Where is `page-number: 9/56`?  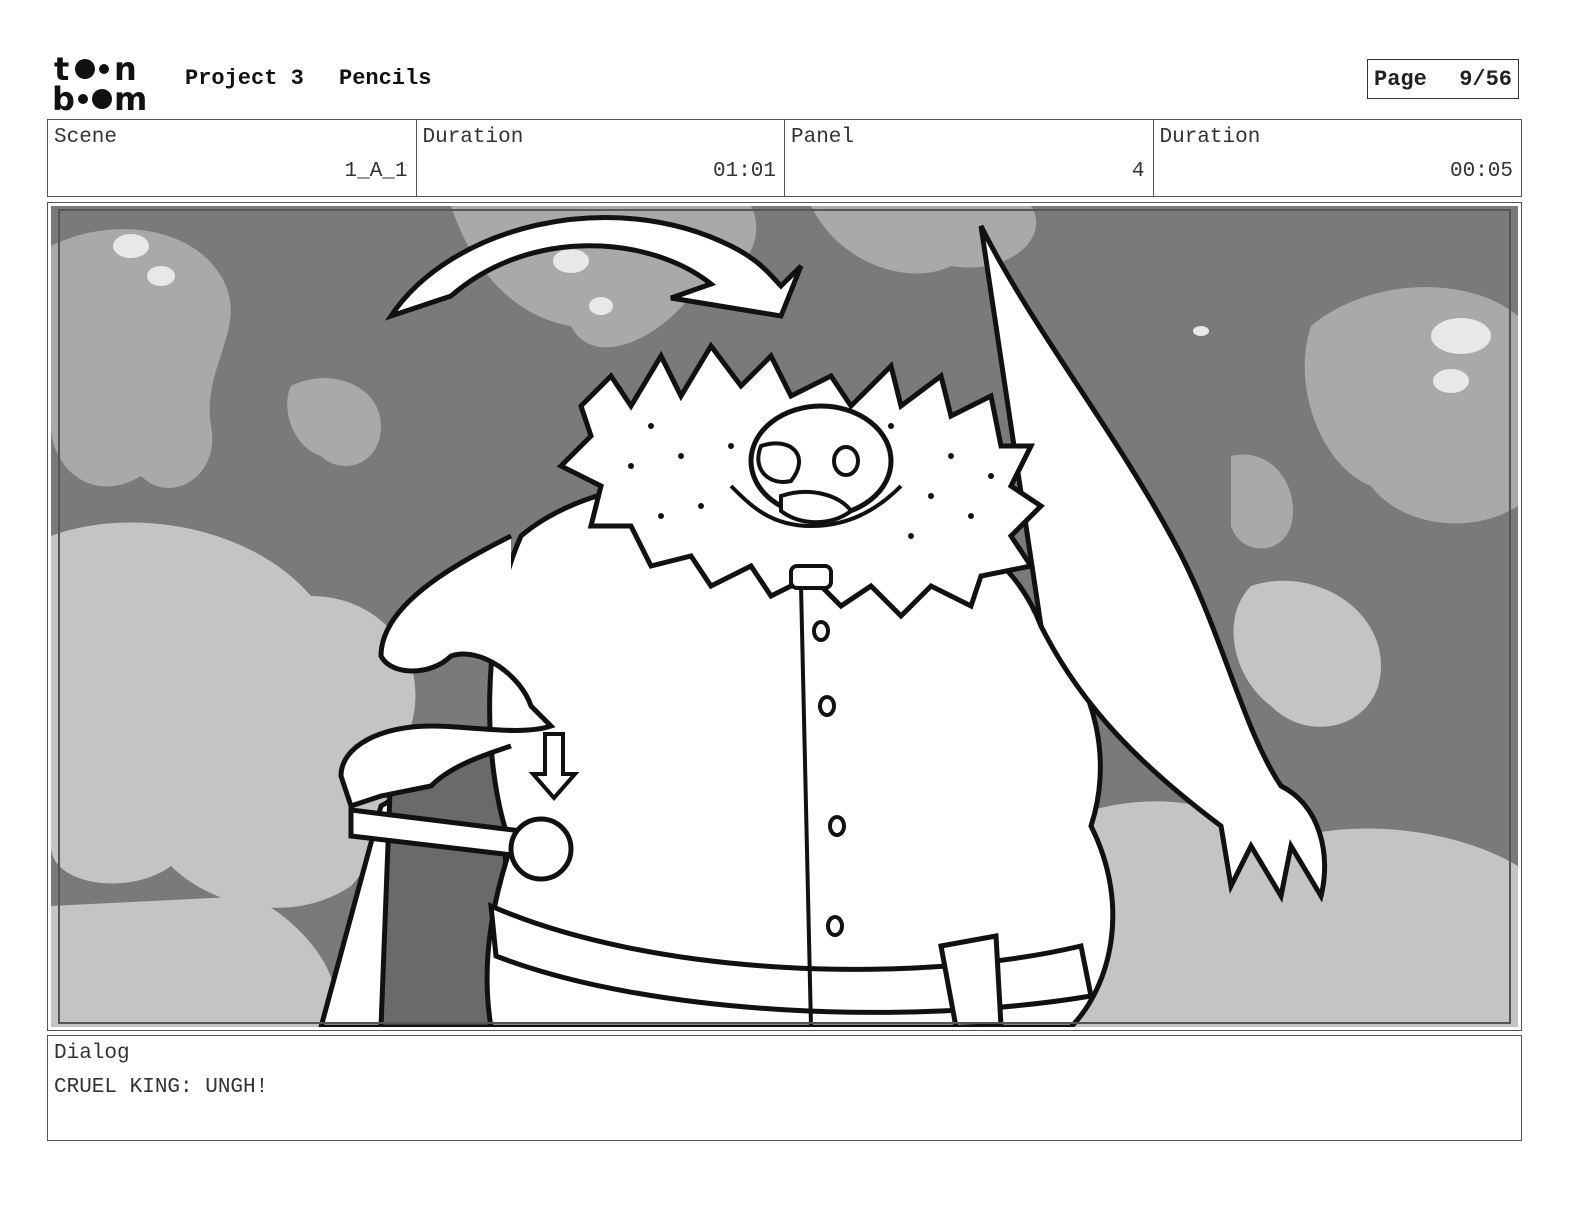
page-number: 9/56 is located at coordinates (1485, 79).